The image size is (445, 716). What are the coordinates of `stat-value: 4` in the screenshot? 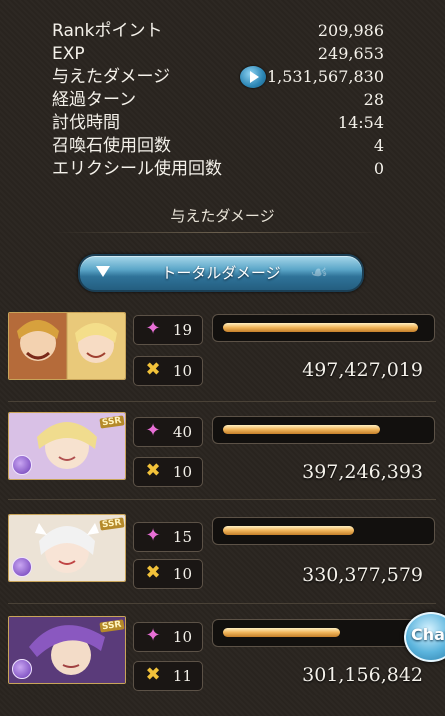 It's located at (378, 145).